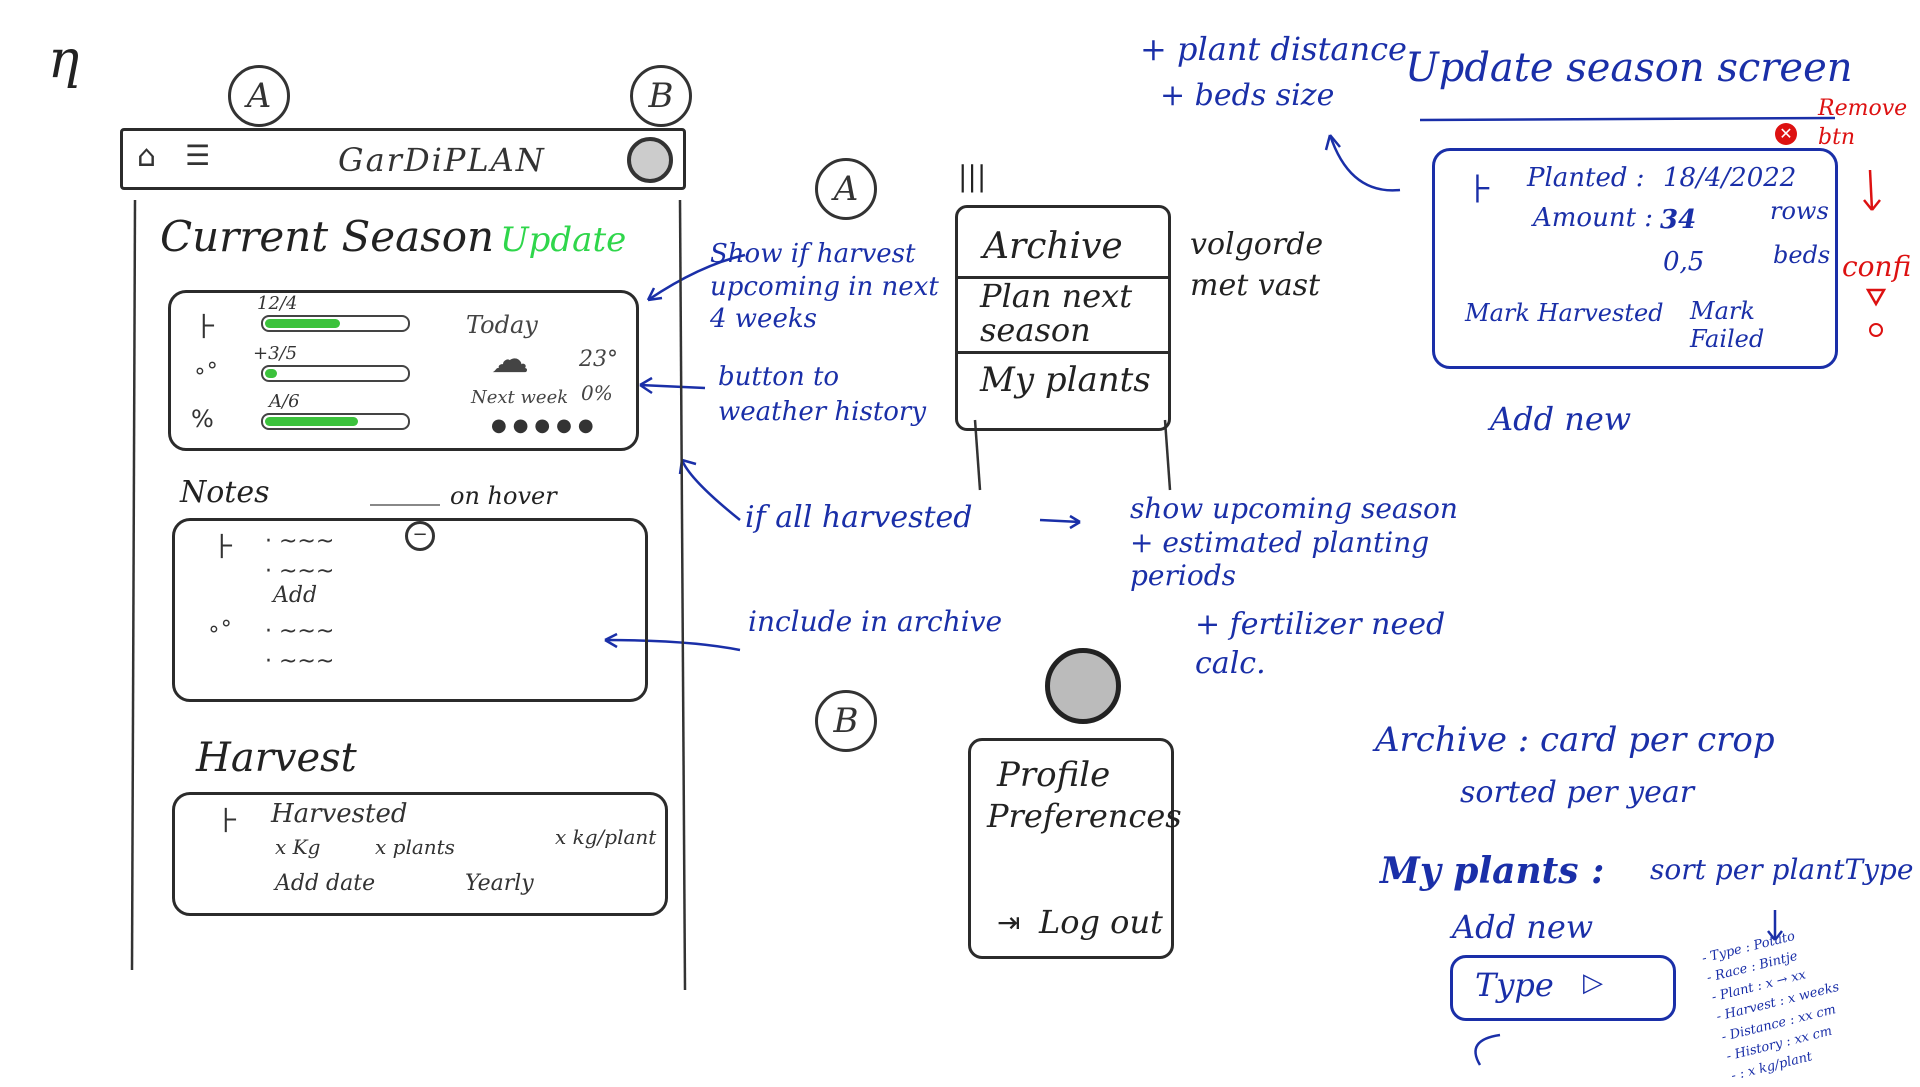 The height and width of the screenshot is (1087, 1920). What do you see at coordinates (1072, 313) in the screenshot?
I see `menu-item-plan-next-season: Plan next season` at bounding box center [1072, 313].